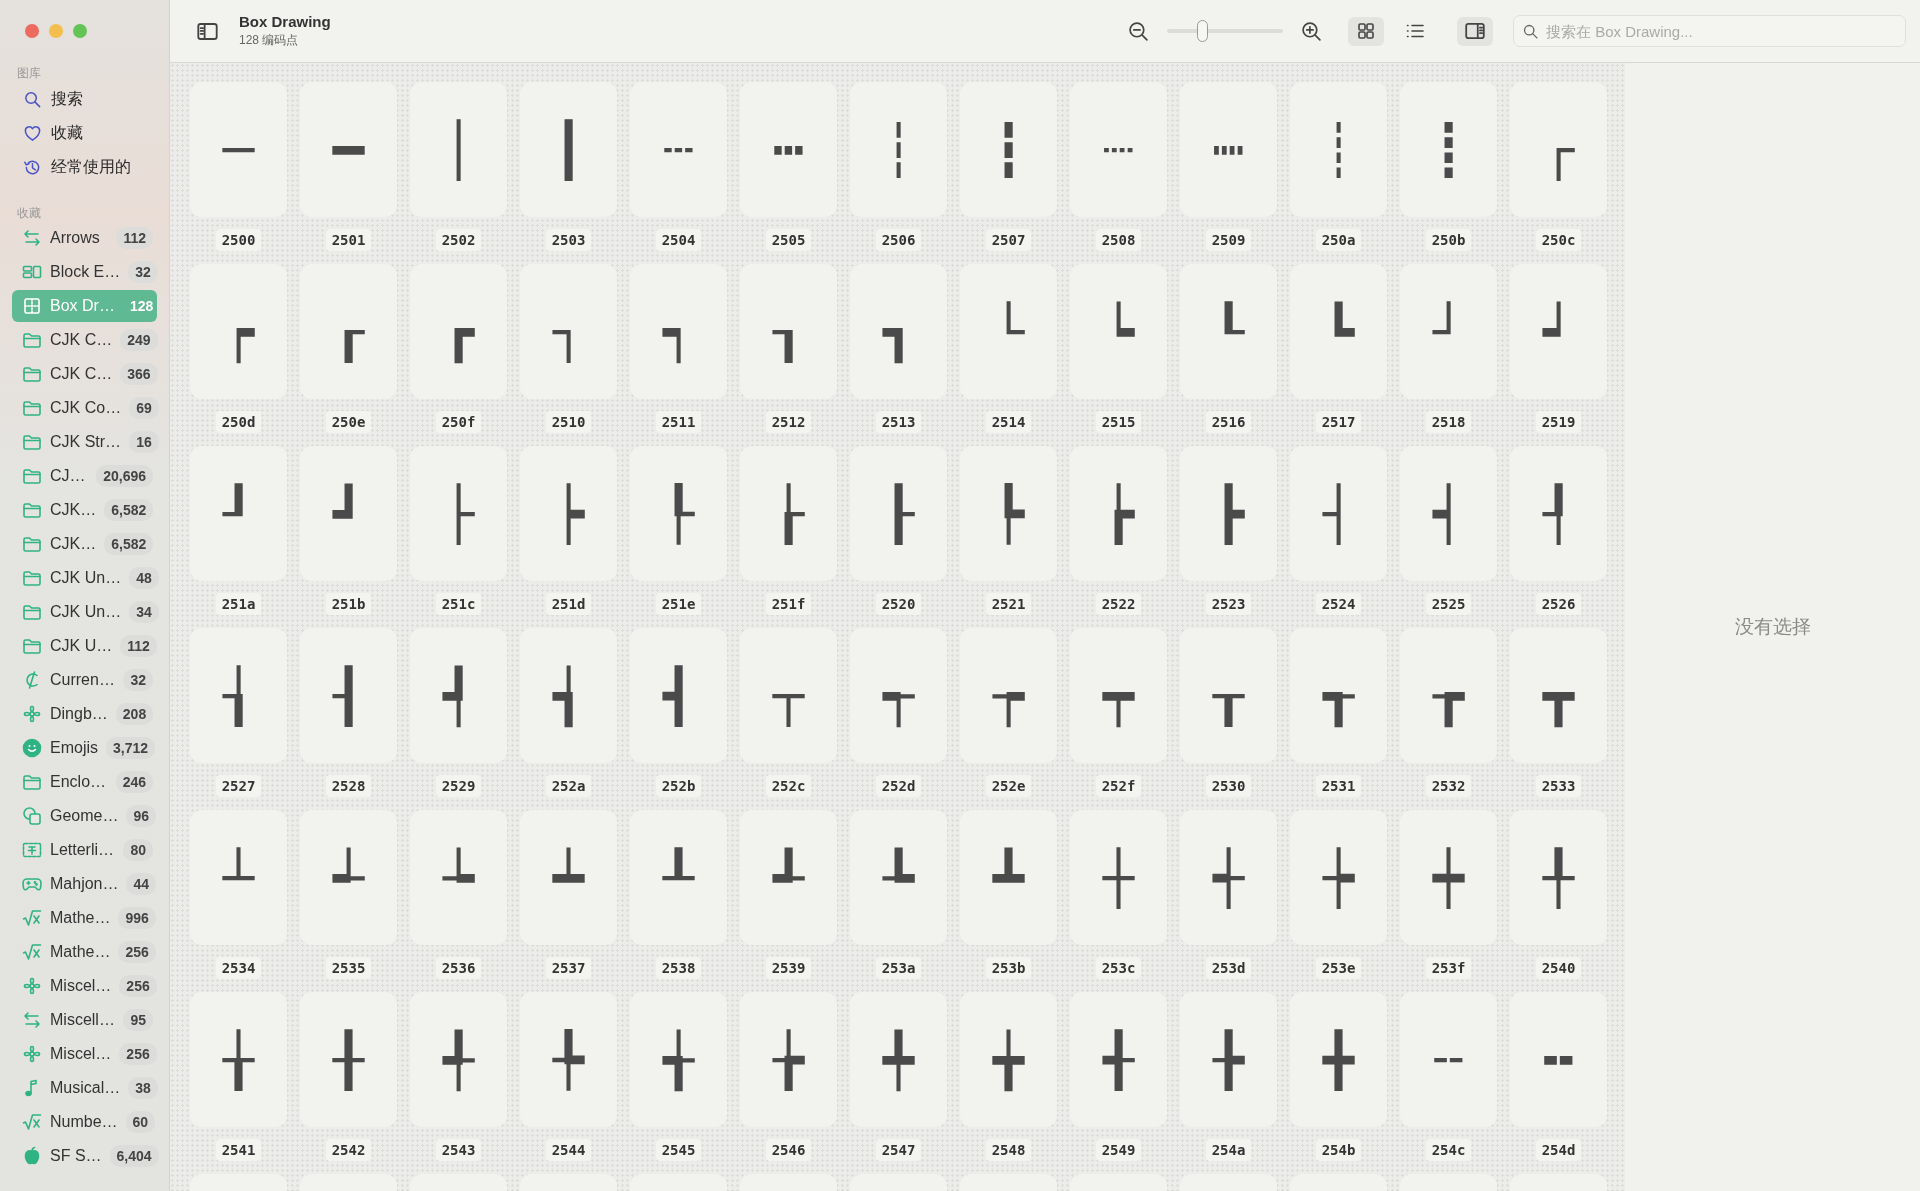 This screenshot has width=1920, height=1191. Describe the element at coordinates (1448, 877) in the screenshot. I see `glyph-tile: ┿` at that location.